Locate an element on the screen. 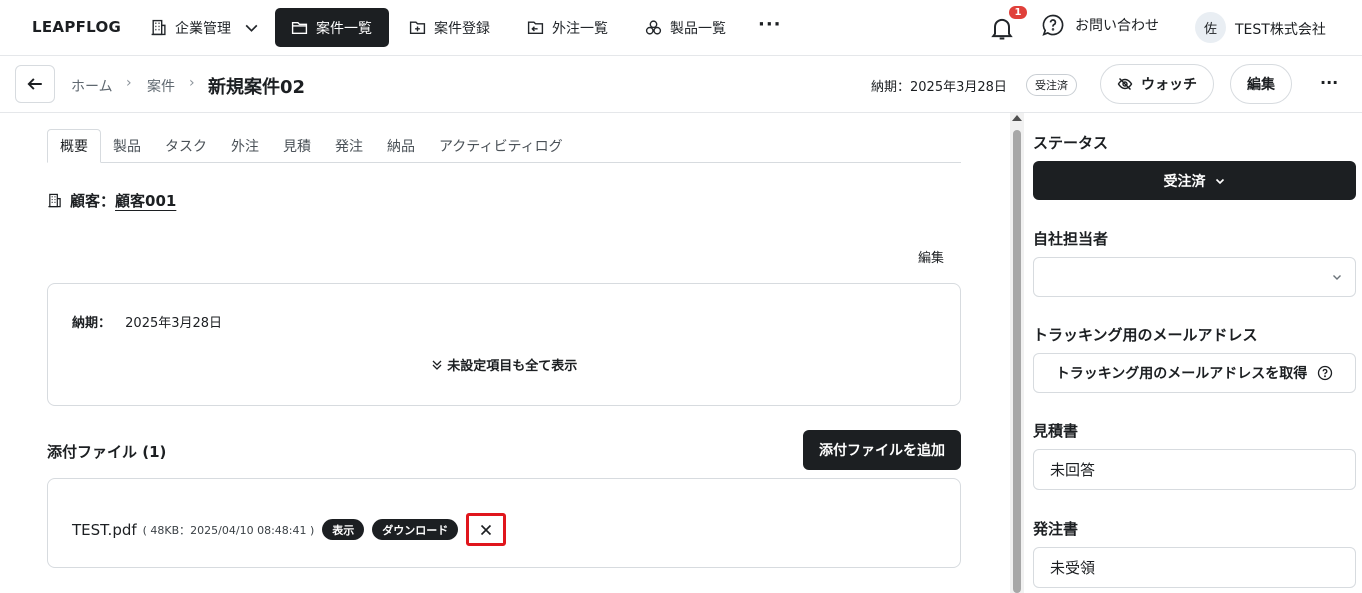  tab-orders: 発注 is located at coordinates (349, 146).